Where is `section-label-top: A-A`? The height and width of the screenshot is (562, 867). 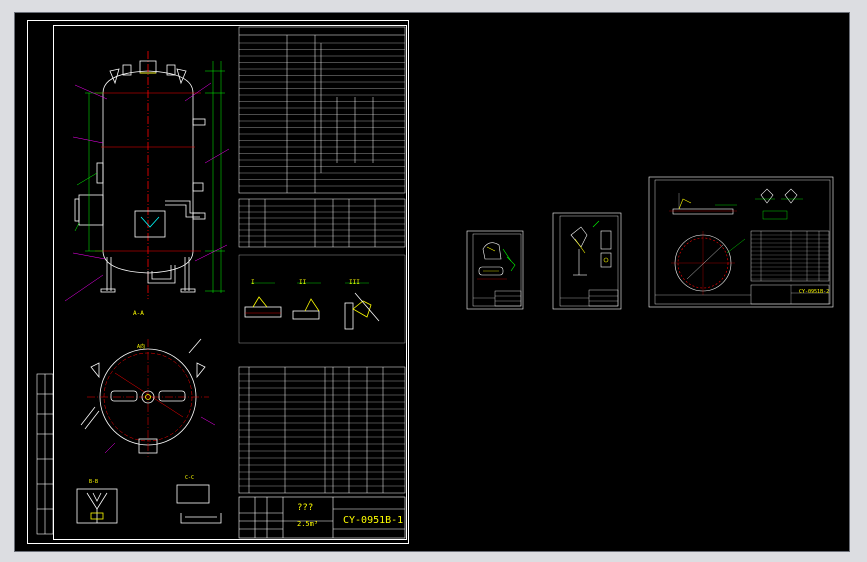
section-label-top: A-A is located at coordinates (138, 313).